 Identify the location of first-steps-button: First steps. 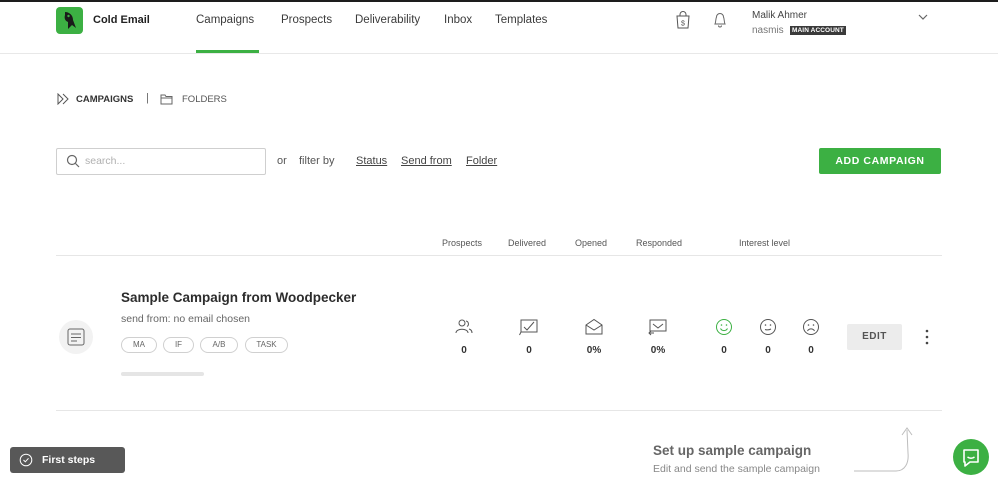
(67, 460).